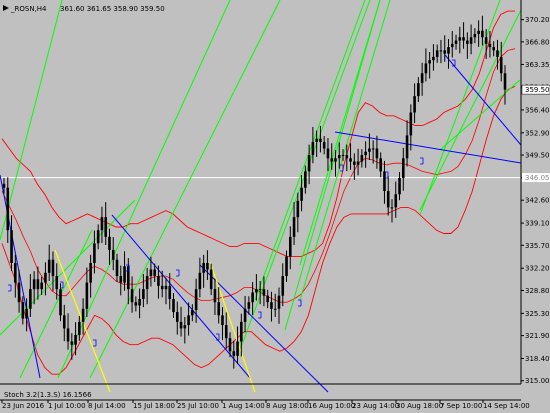 The image size is (550, 413). I want to click on x-tick-label: 8 Jul 14:00, so click(107, 406).